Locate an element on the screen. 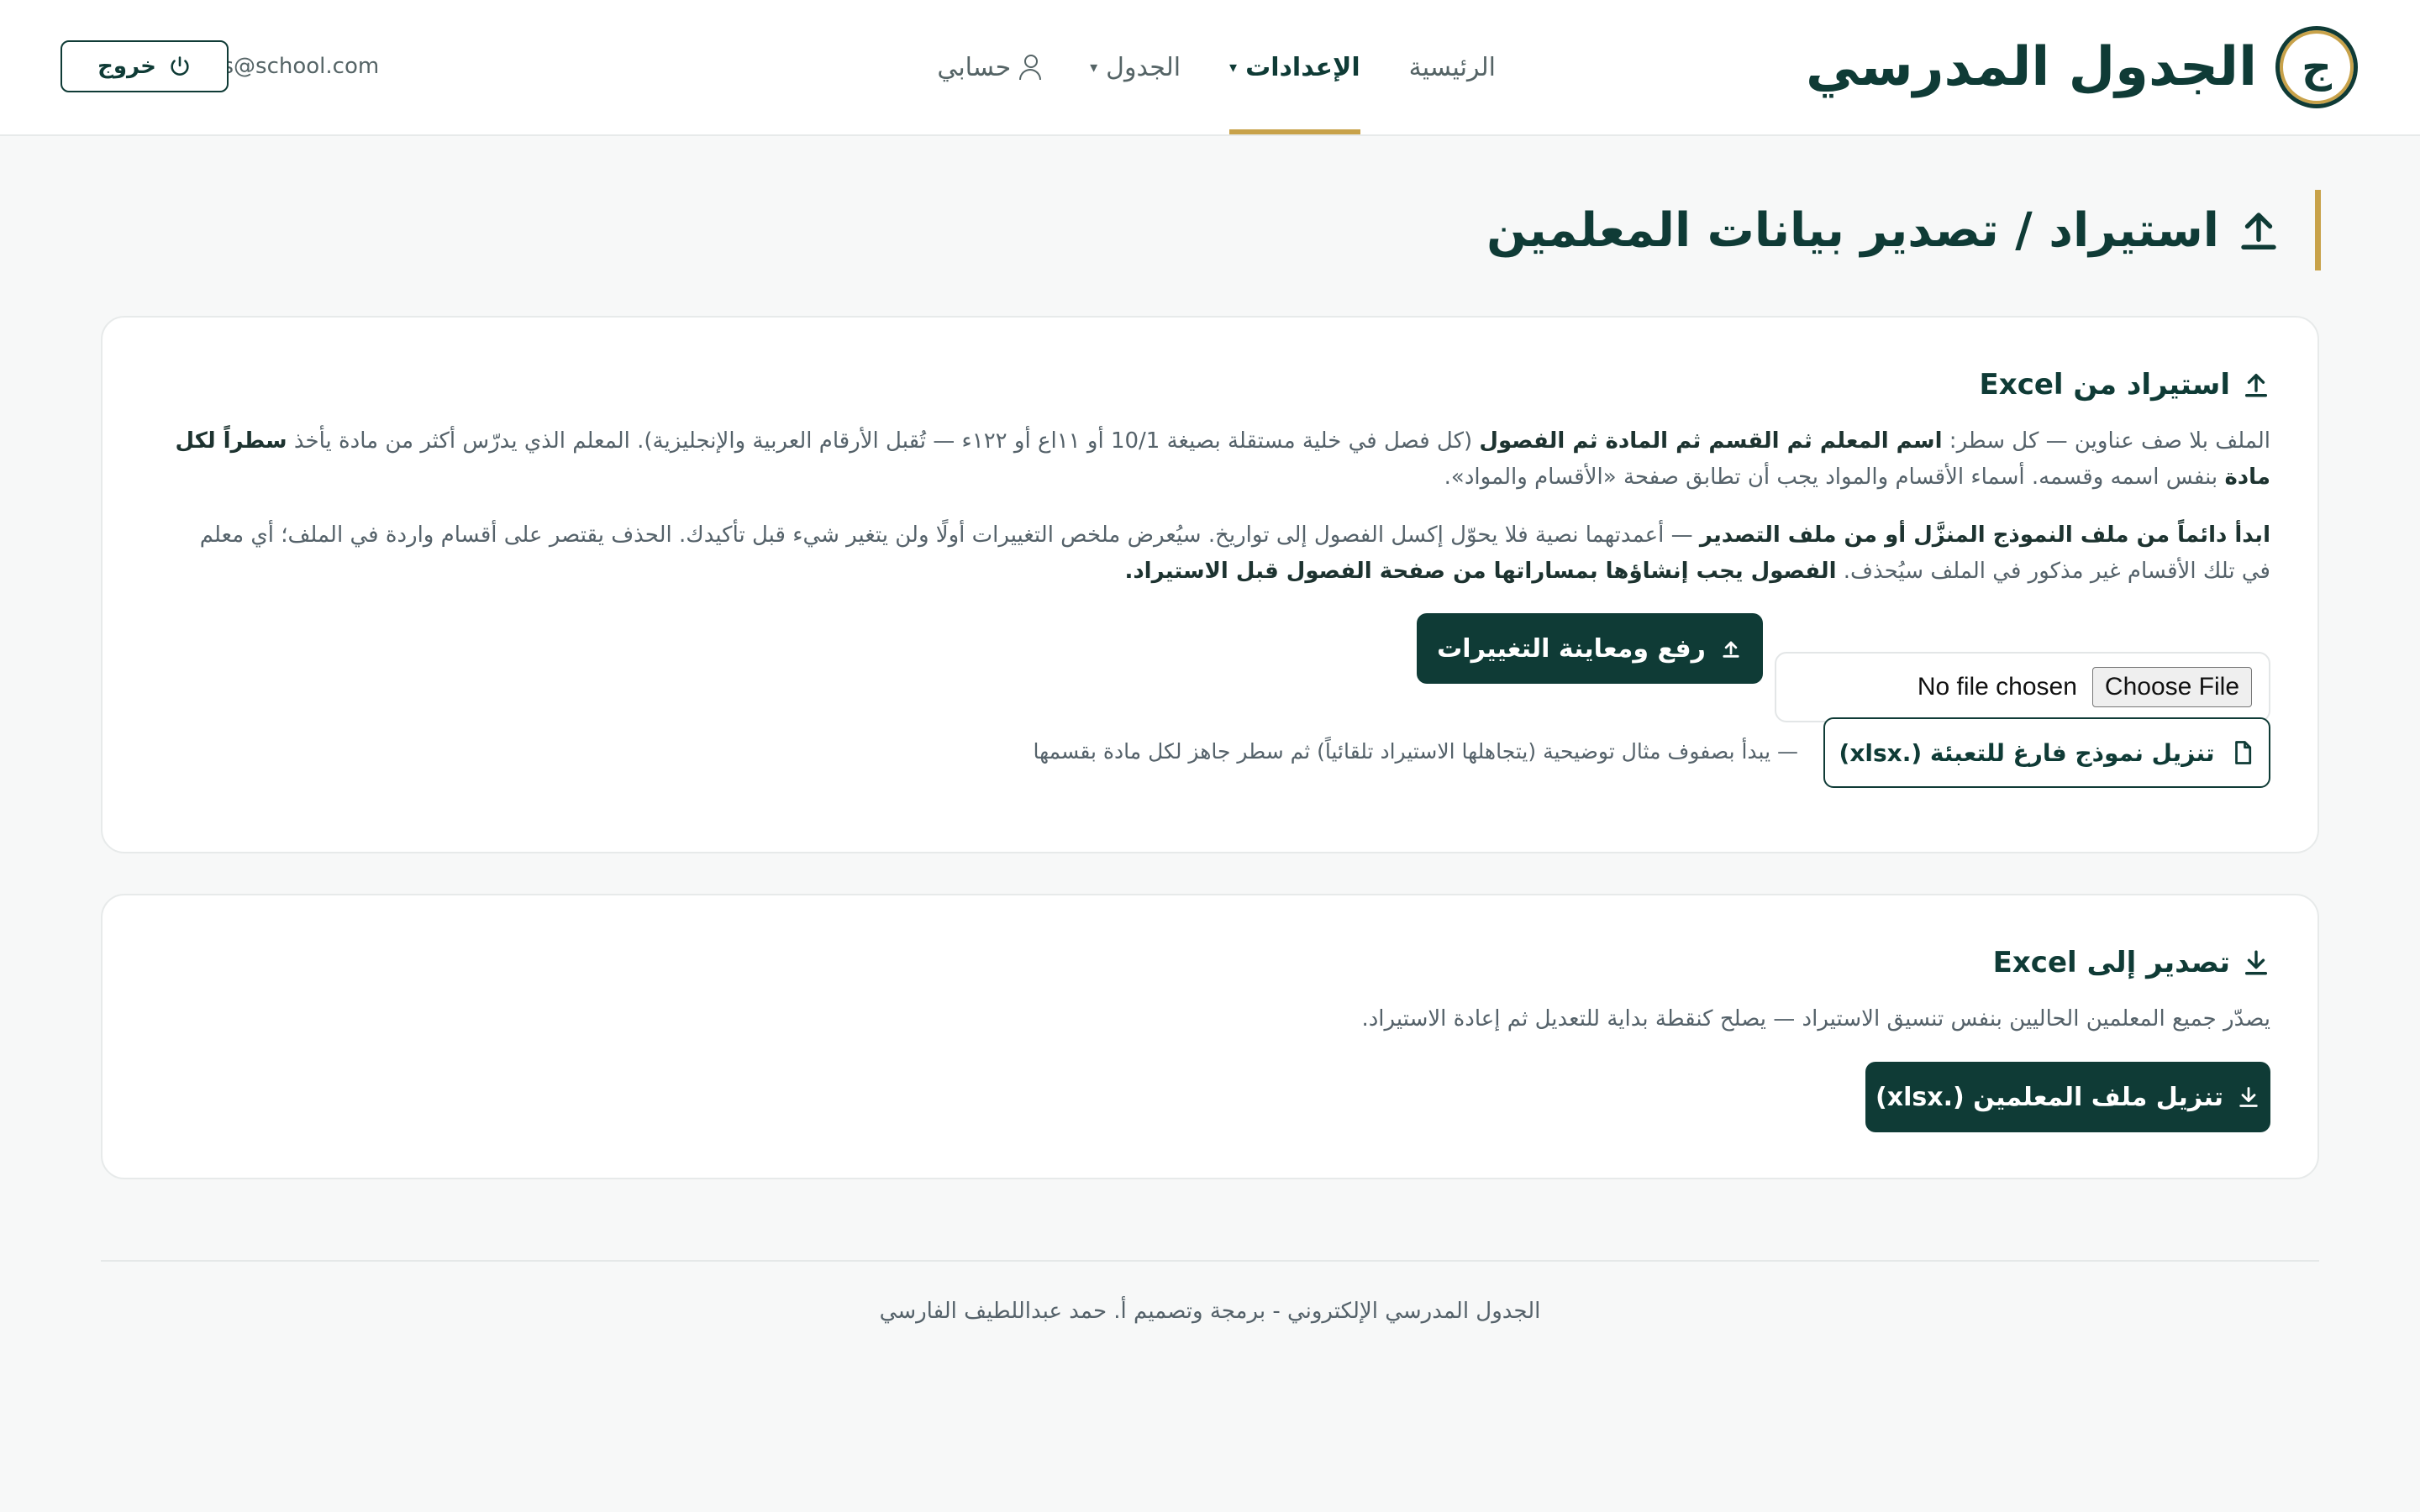 This screenshot has width=2420, height=1512. import-desc-part: الملف بلا صف عناوين — كل سطر: is located at coordinates (2106, 441).